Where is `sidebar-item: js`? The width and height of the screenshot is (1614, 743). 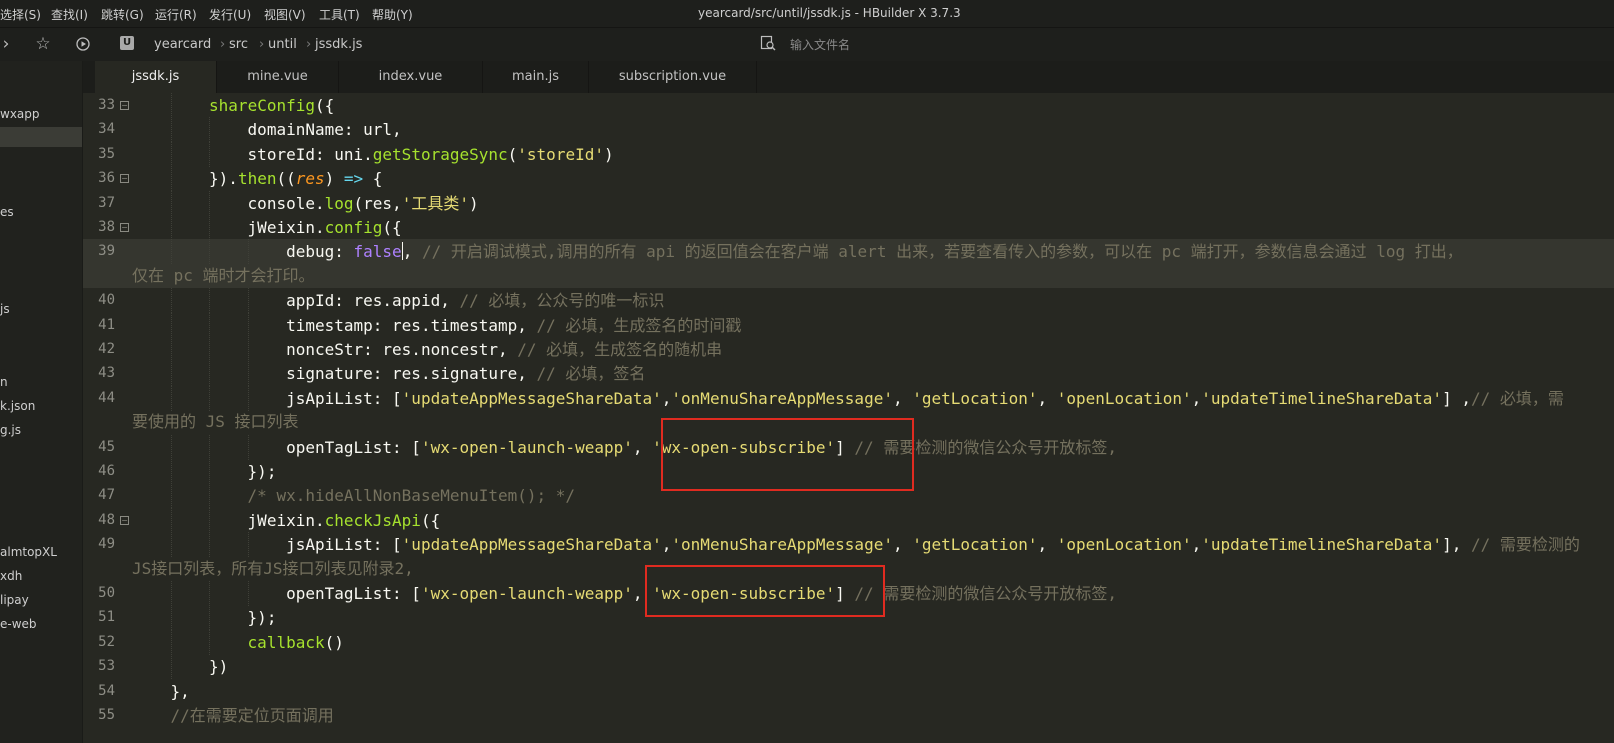
sidebar-item: js is located at coordinates (5, 309).